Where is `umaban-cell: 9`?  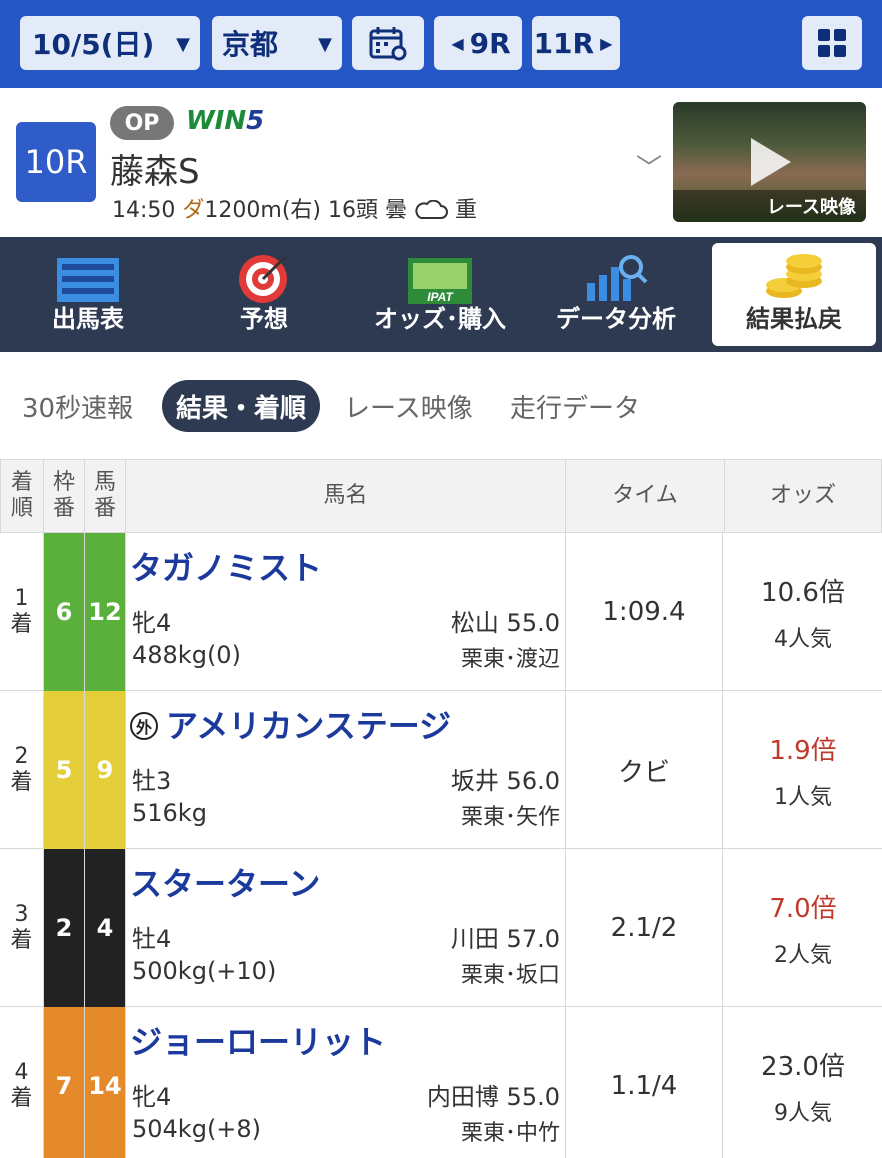
umaban-cell: 9 is located at coordinates (105, 770).